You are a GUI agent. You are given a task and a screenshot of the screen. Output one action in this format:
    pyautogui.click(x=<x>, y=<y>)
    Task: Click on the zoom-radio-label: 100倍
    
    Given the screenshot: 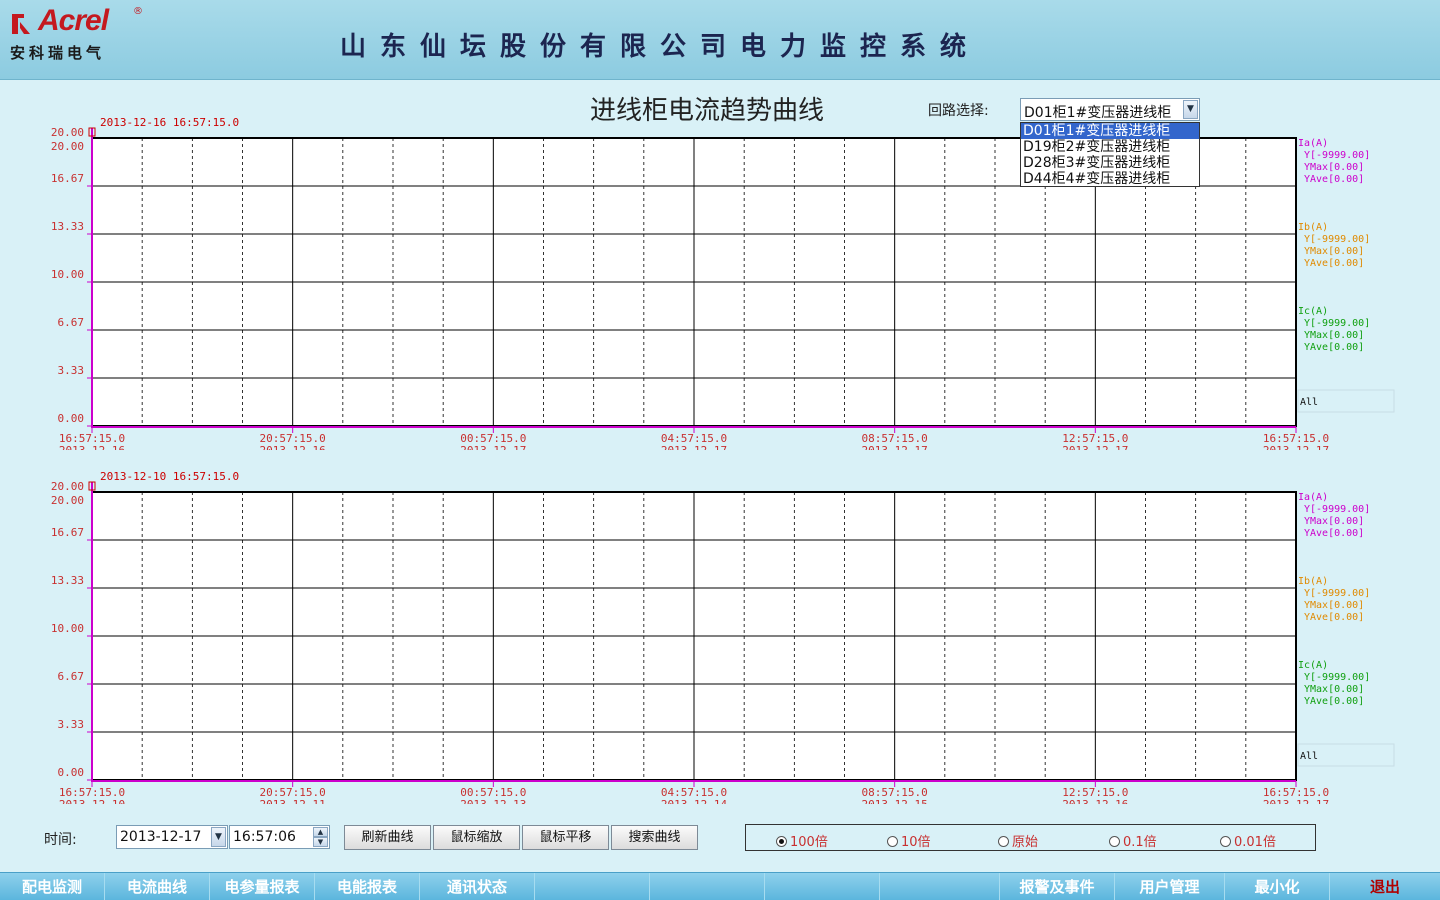 What is the action you would take?
    pyautogui.click(x=809, y=842)
    